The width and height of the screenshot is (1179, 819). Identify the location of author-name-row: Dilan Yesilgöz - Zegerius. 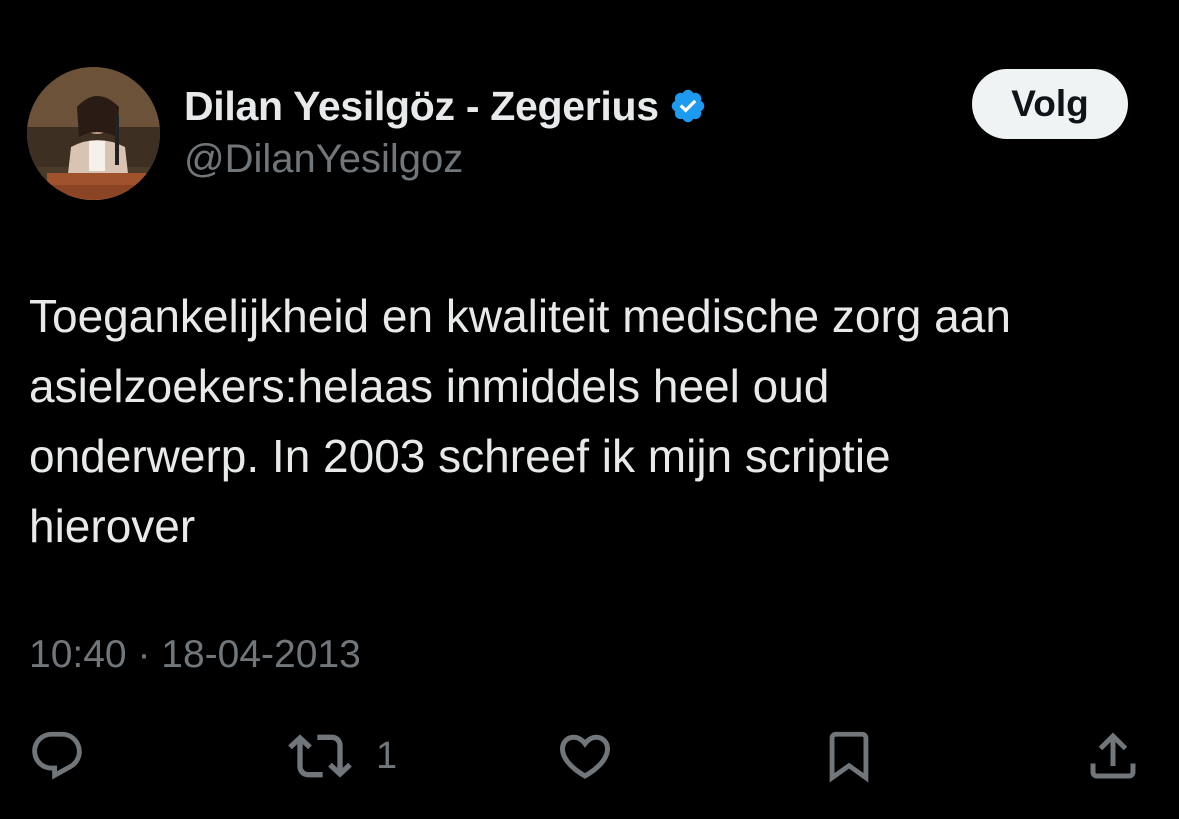
(445, 106).